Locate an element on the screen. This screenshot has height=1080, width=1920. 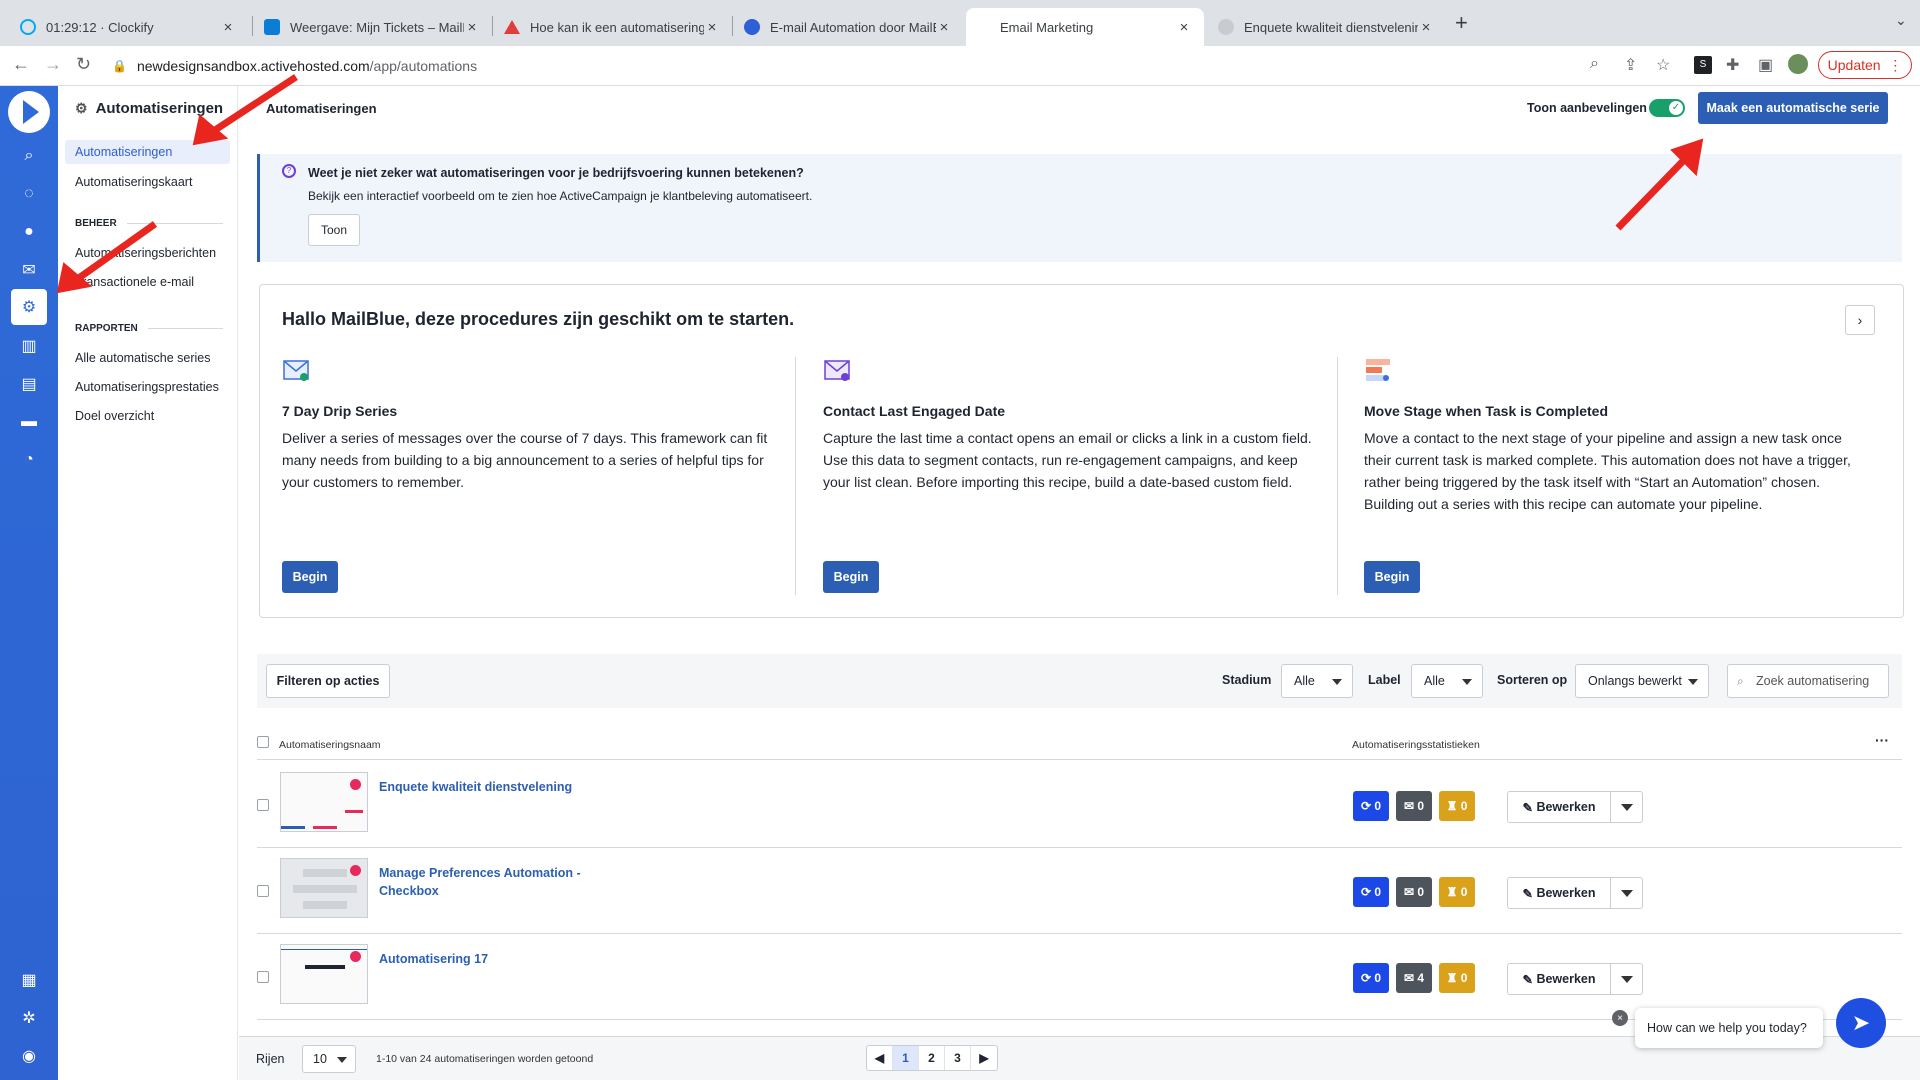
share-icon: ⇪ is located at coordinates (1630, 65).